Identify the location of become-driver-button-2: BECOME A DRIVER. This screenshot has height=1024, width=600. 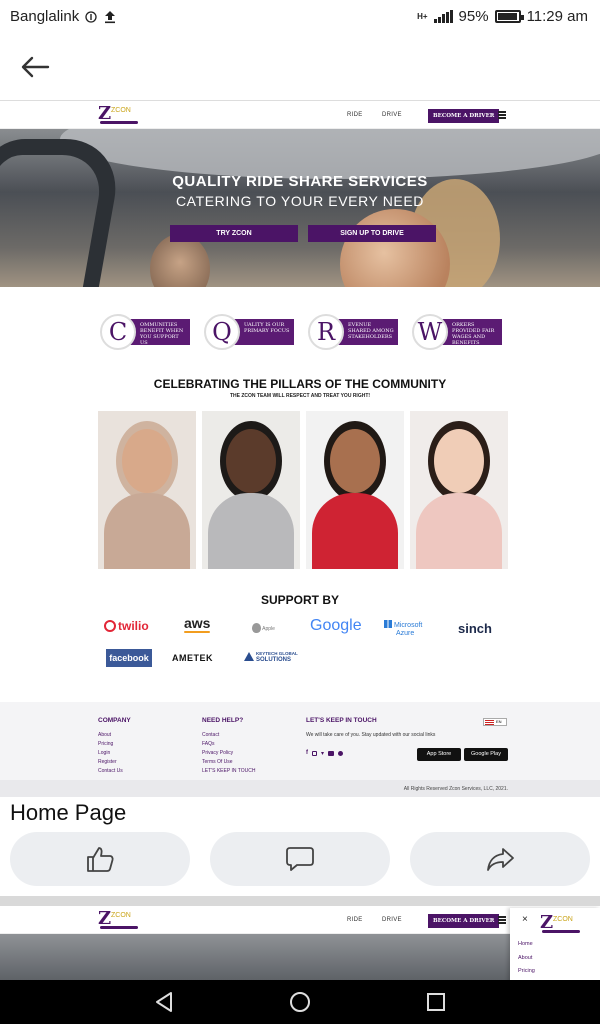
(464, 921).